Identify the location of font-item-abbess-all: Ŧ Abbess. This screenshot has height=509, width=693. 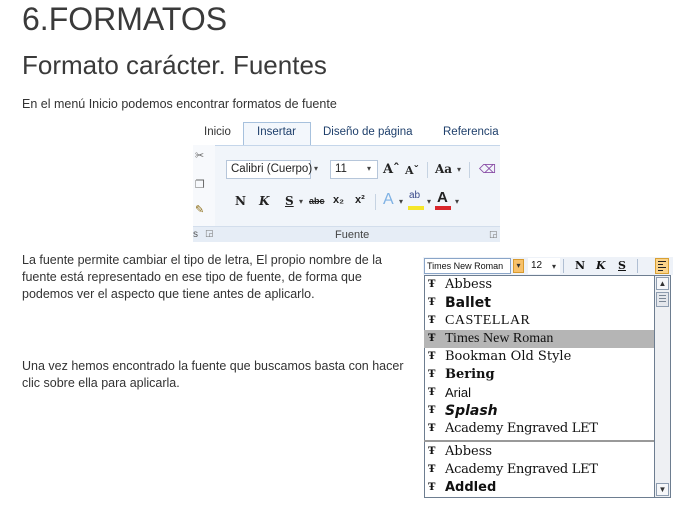
(539, 452).